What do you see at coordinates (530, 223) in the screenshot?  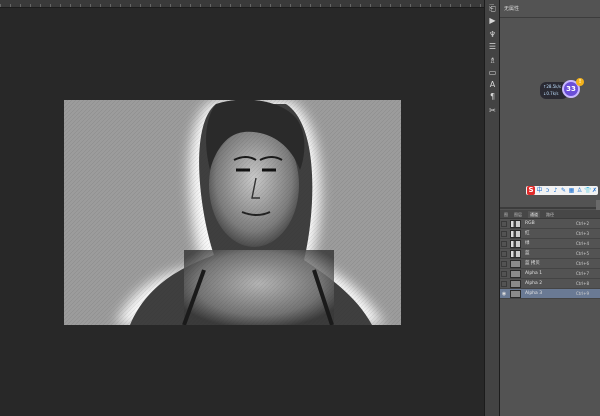 I see `channel-name: RGB` at bounding box center [530, 223].